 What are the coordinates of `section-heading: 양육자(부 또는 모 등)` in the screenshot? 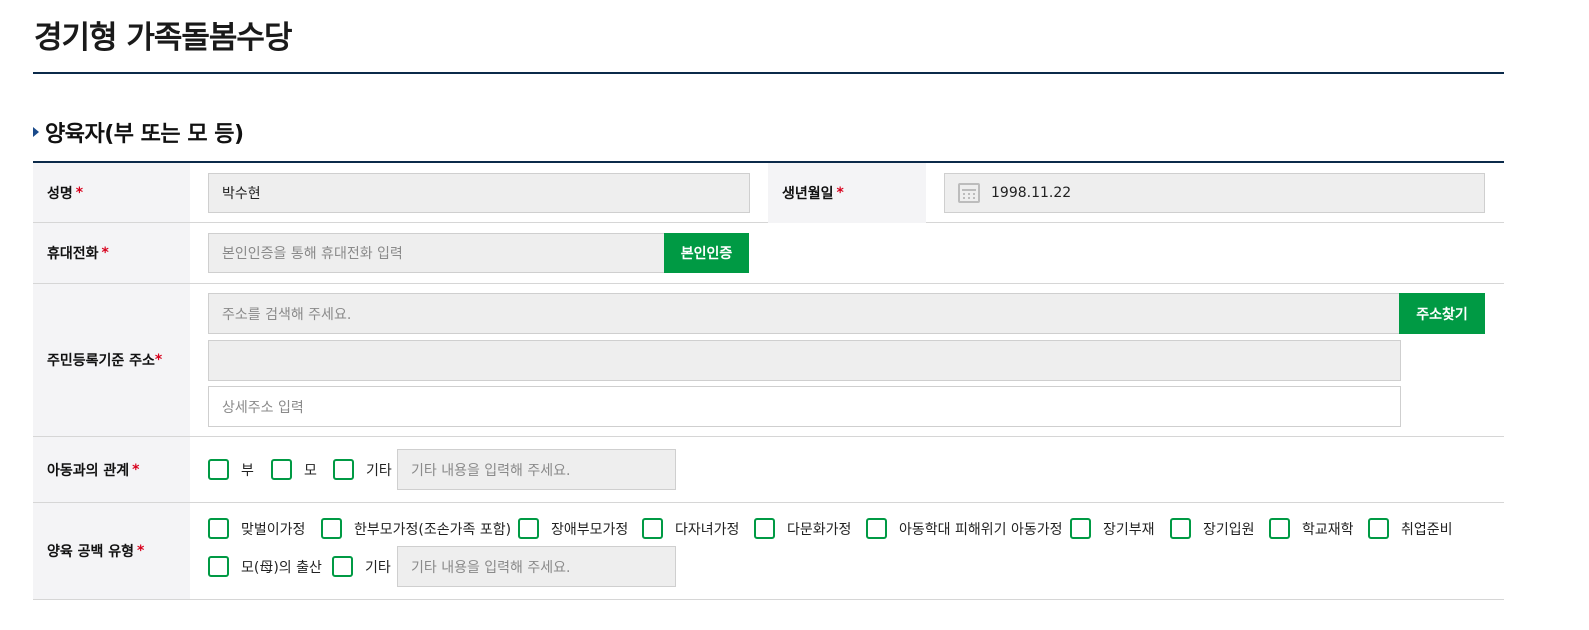 It's located at (138, 132).